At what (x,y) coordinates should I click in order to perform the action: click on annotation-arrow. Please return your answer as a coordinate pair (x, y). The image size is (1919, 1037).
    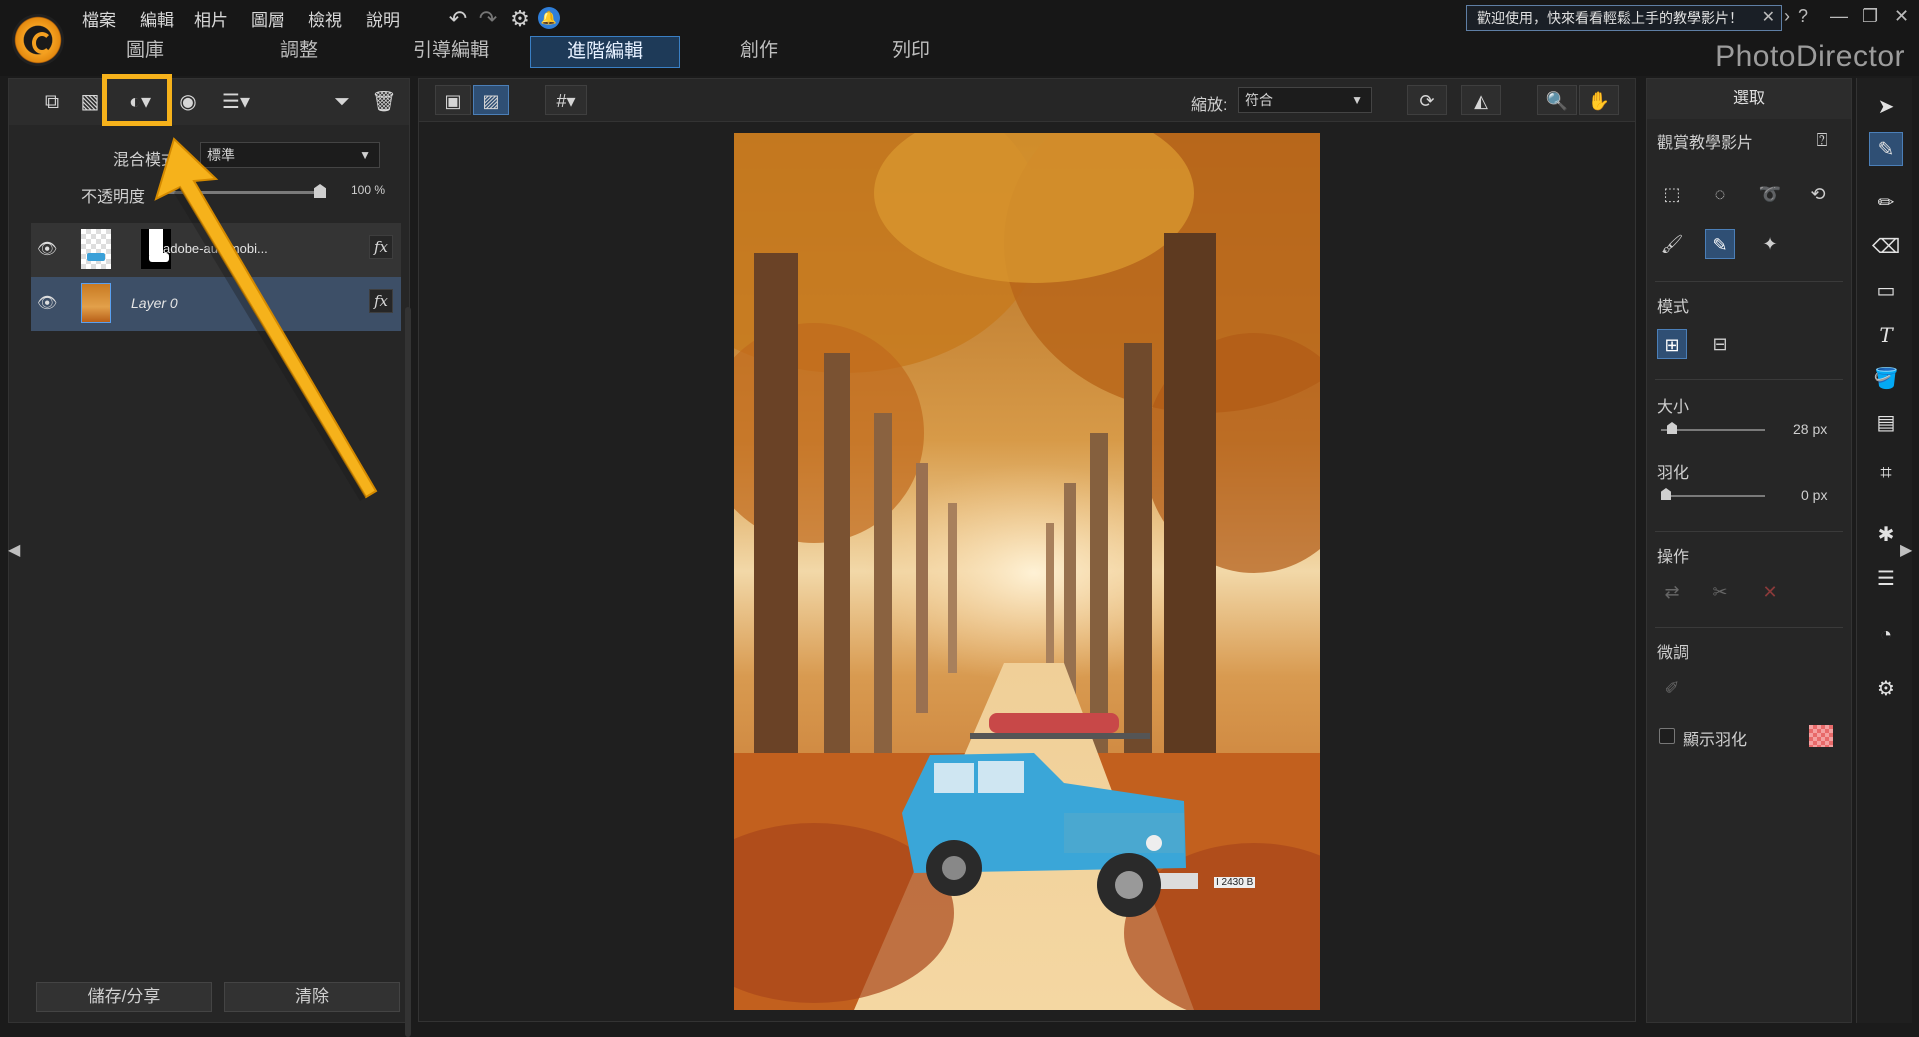
    Looking at the image, I should click on (266, 319).